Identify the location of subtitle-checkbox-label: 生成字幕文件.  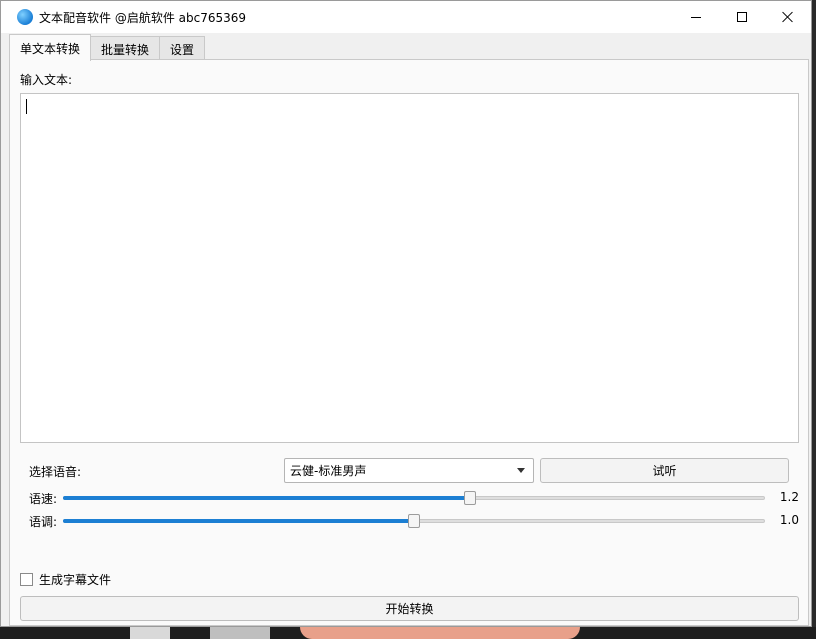
(75, 580).